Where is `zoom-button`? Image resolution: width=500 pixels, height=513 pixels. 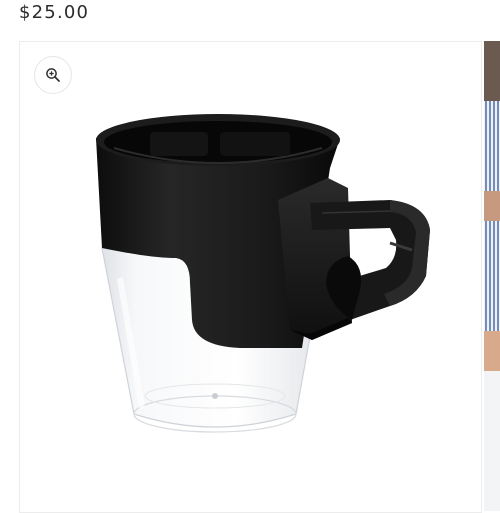
zoom-button is located at coordinates (53, 75).